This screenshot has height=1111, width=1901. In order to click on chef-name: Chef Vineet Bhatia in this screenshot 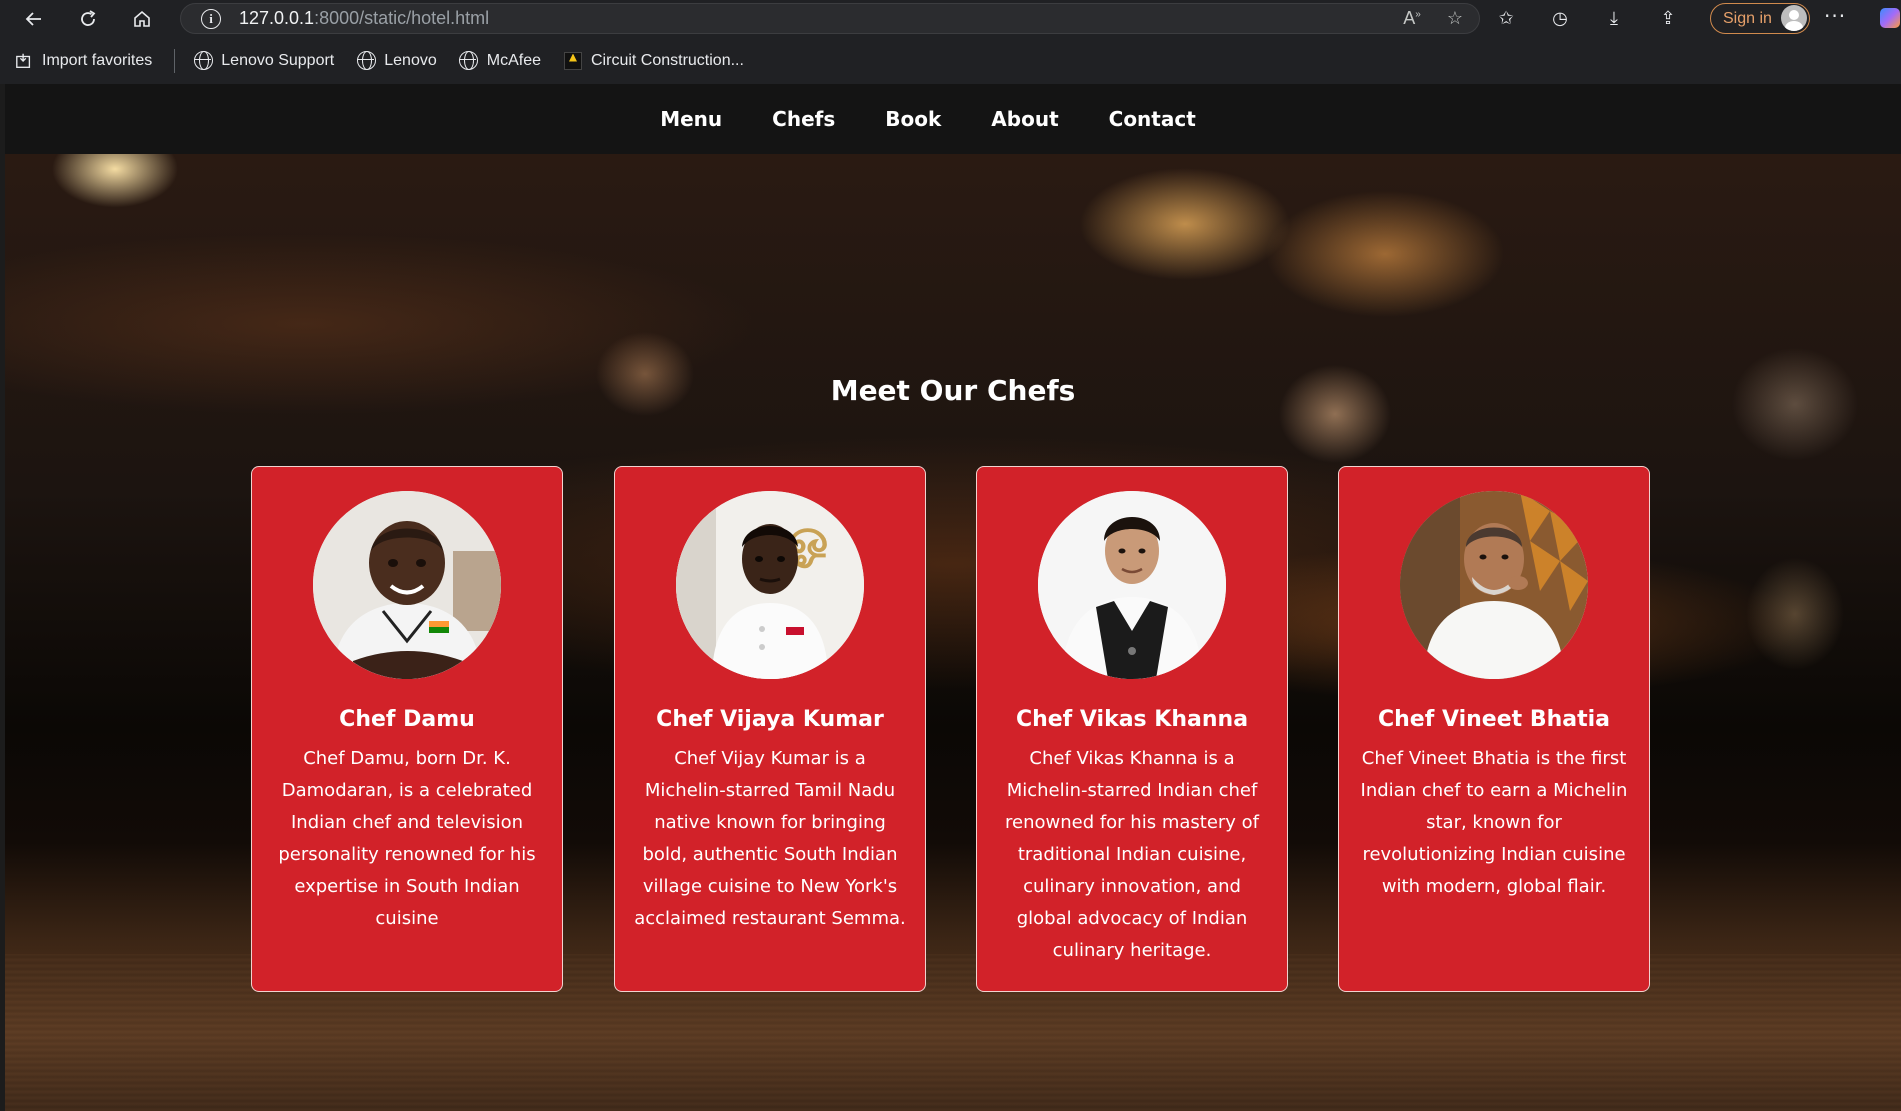, I will do `click(1494, 719)`.